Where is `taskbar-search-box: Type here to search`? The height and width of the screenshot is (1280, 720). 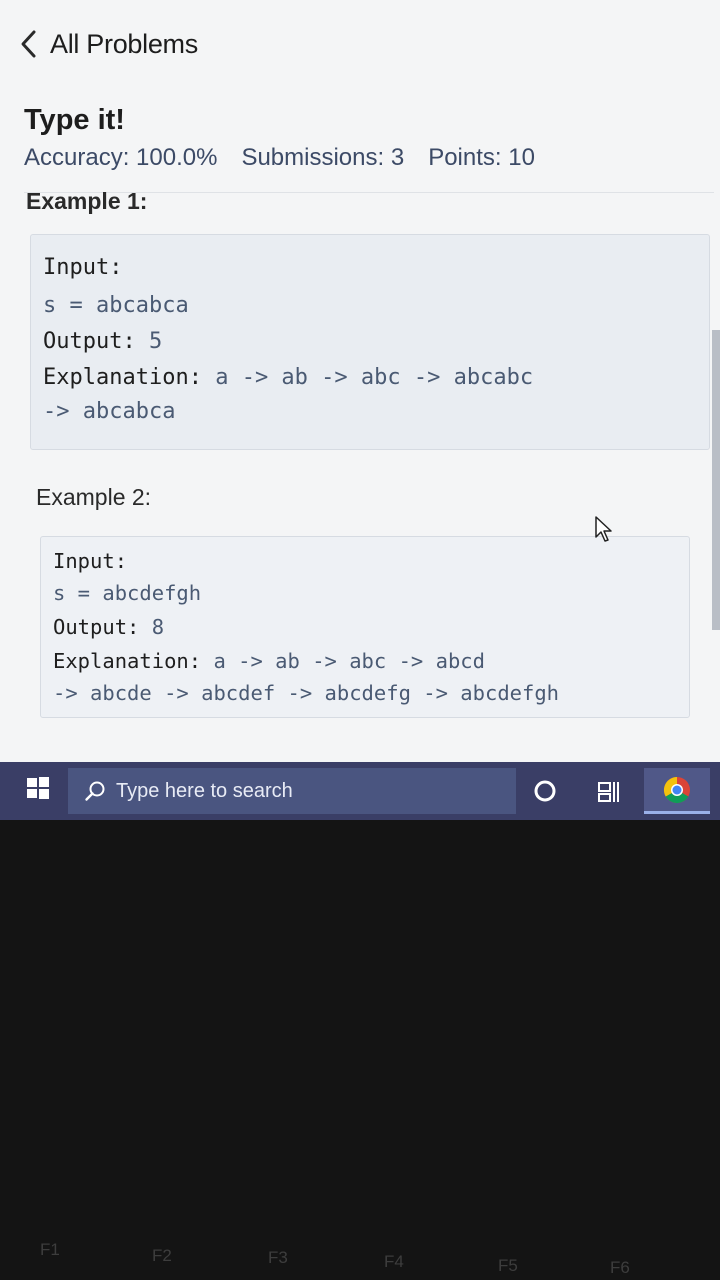
taskbar-search-box: Type here to search is located at coordinates (292, 791).